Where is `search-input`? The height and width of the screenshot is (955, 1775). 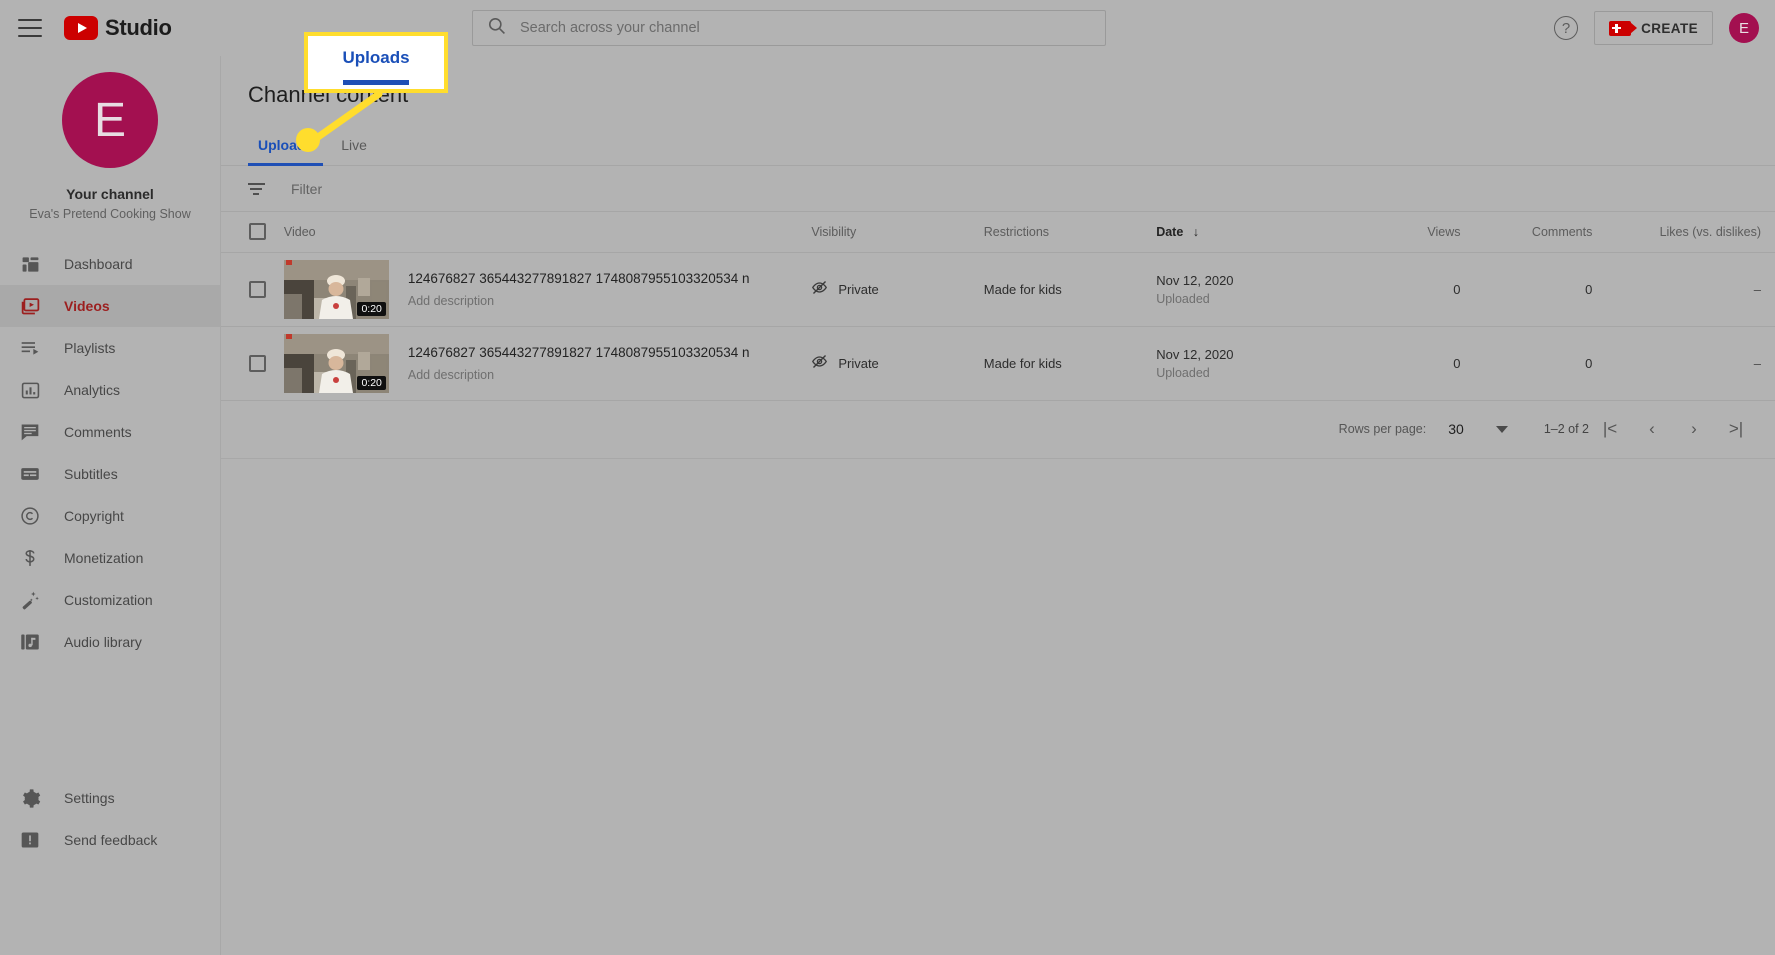 search-input is located at coordinates (812, 28).